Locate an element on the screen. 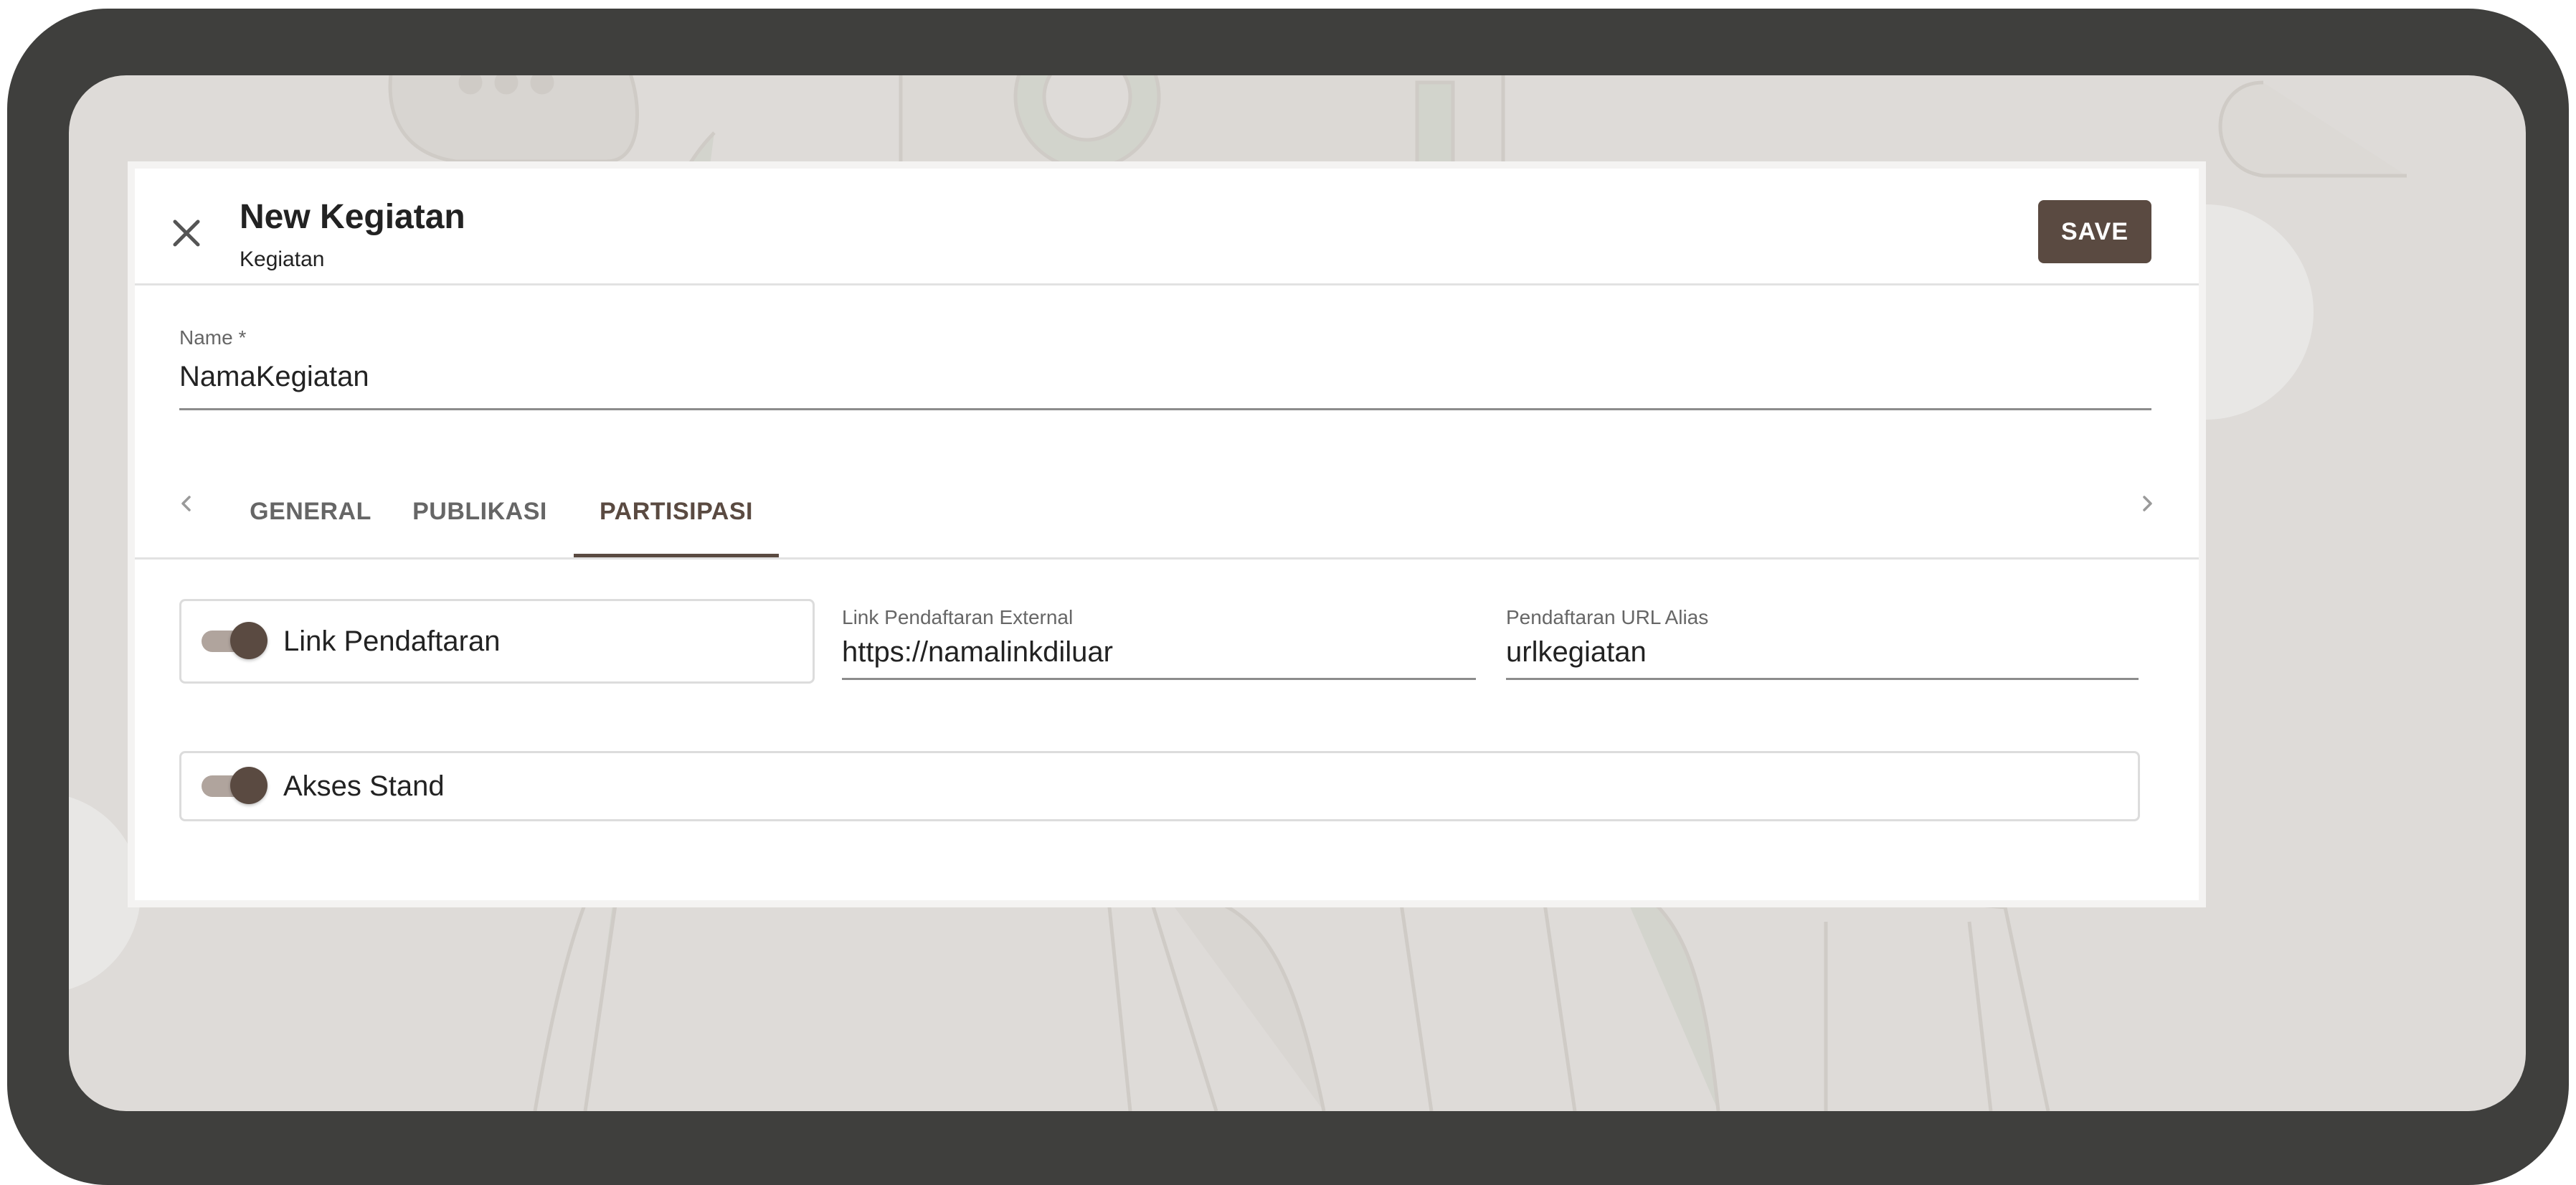 The width and height of the screenshot is (2576, 1185). tab-partisipasi: PARTISIPASI is located at coordinates (676, 511).